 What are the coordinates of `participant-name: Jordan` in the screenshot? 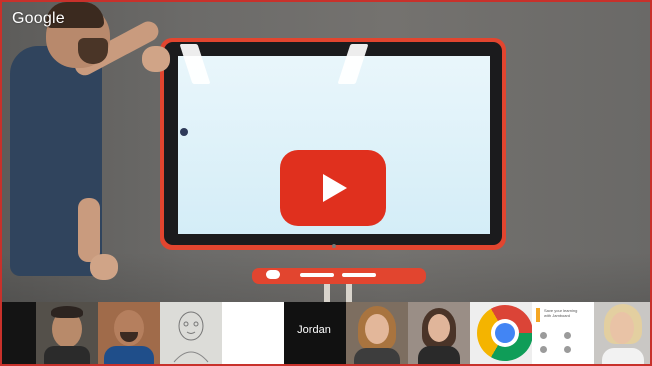 It's located at (314, 330).